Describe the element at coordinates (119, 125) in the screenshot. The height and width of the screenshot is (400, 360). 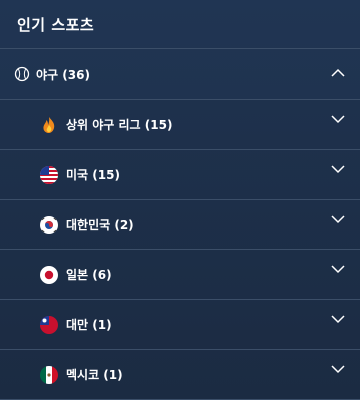
I see `league-label: 상위 야구 리그 (15)` at that location.